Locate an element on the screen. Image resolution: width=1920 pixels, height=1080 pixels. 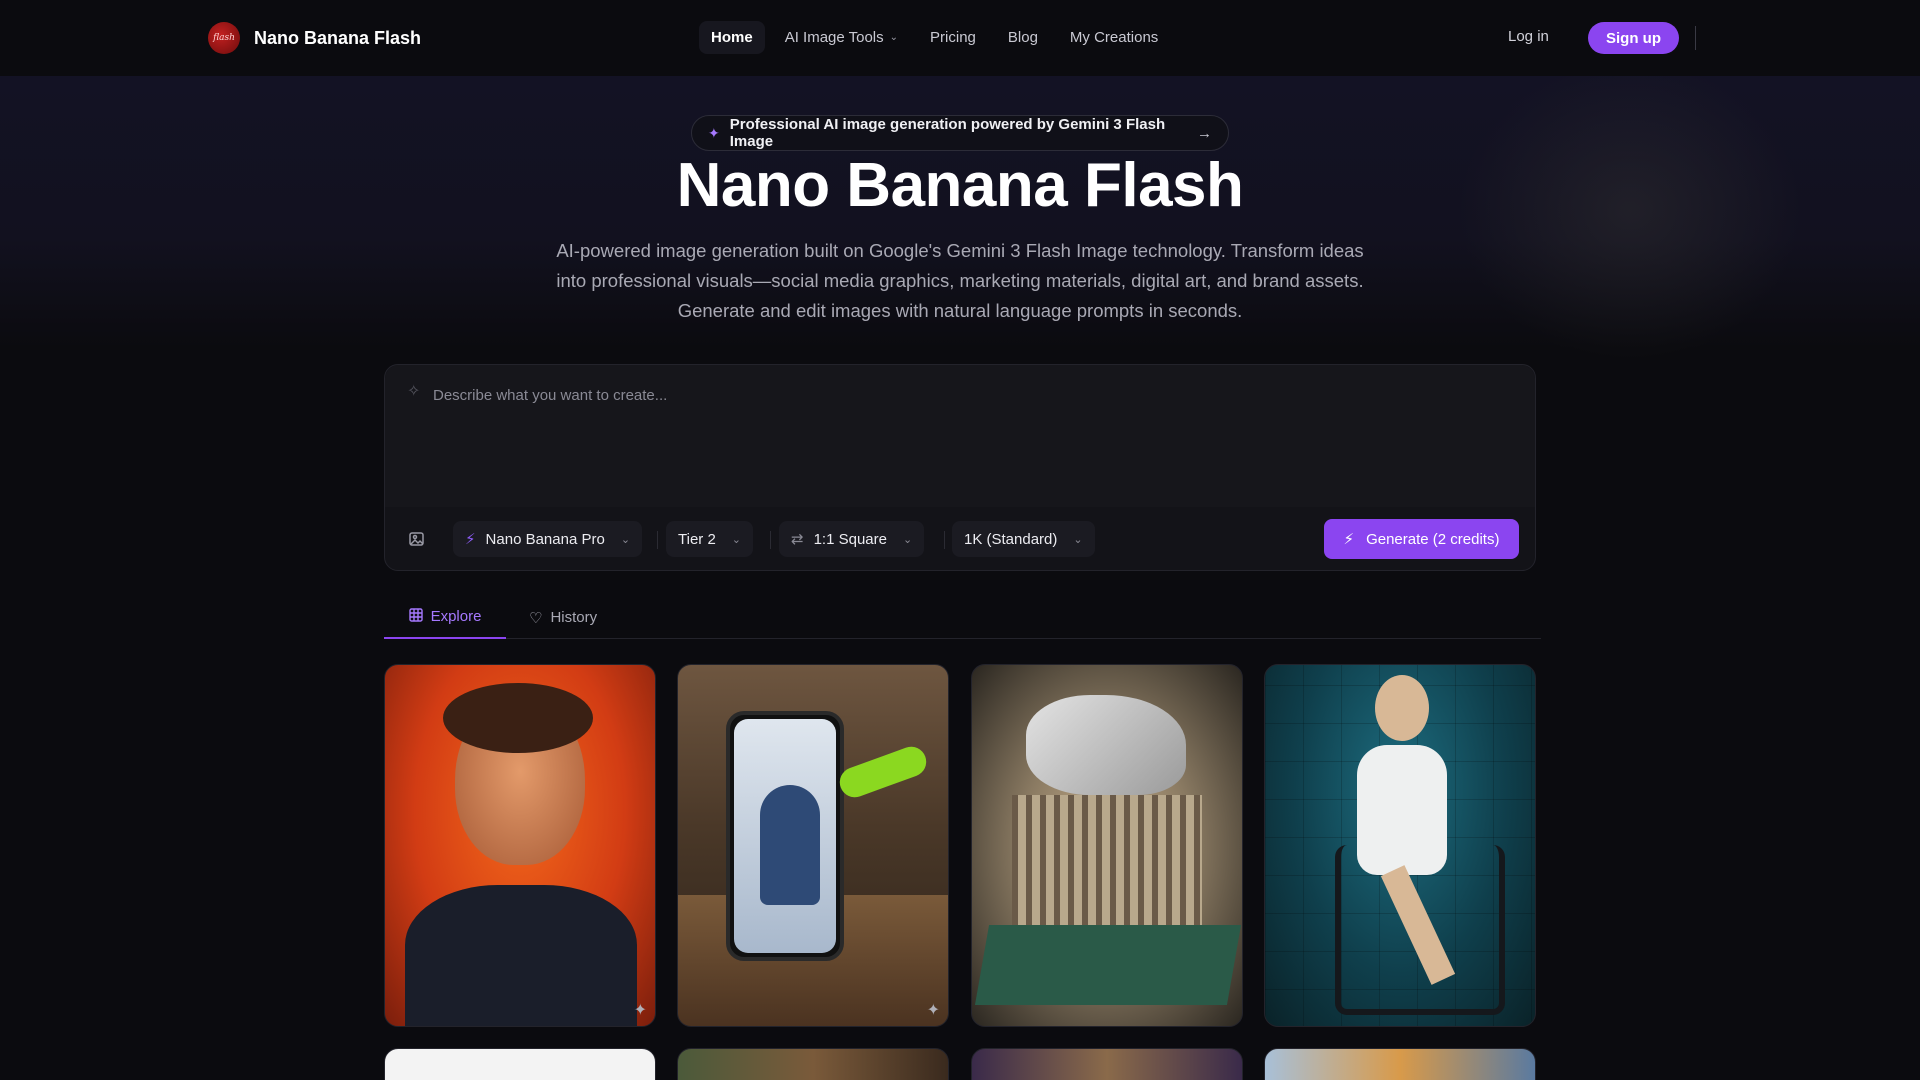
portrait-hair is located at coordinates (518, 718).